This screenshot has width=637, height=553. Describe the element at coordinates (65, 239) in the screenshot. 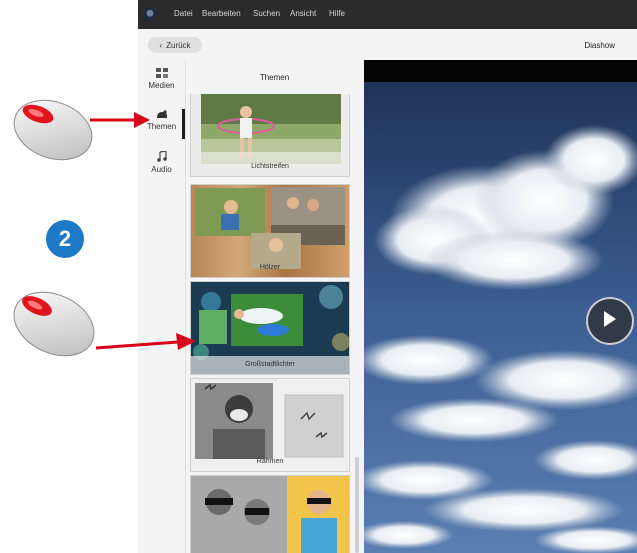

I see `step-badge: 2` at that location.